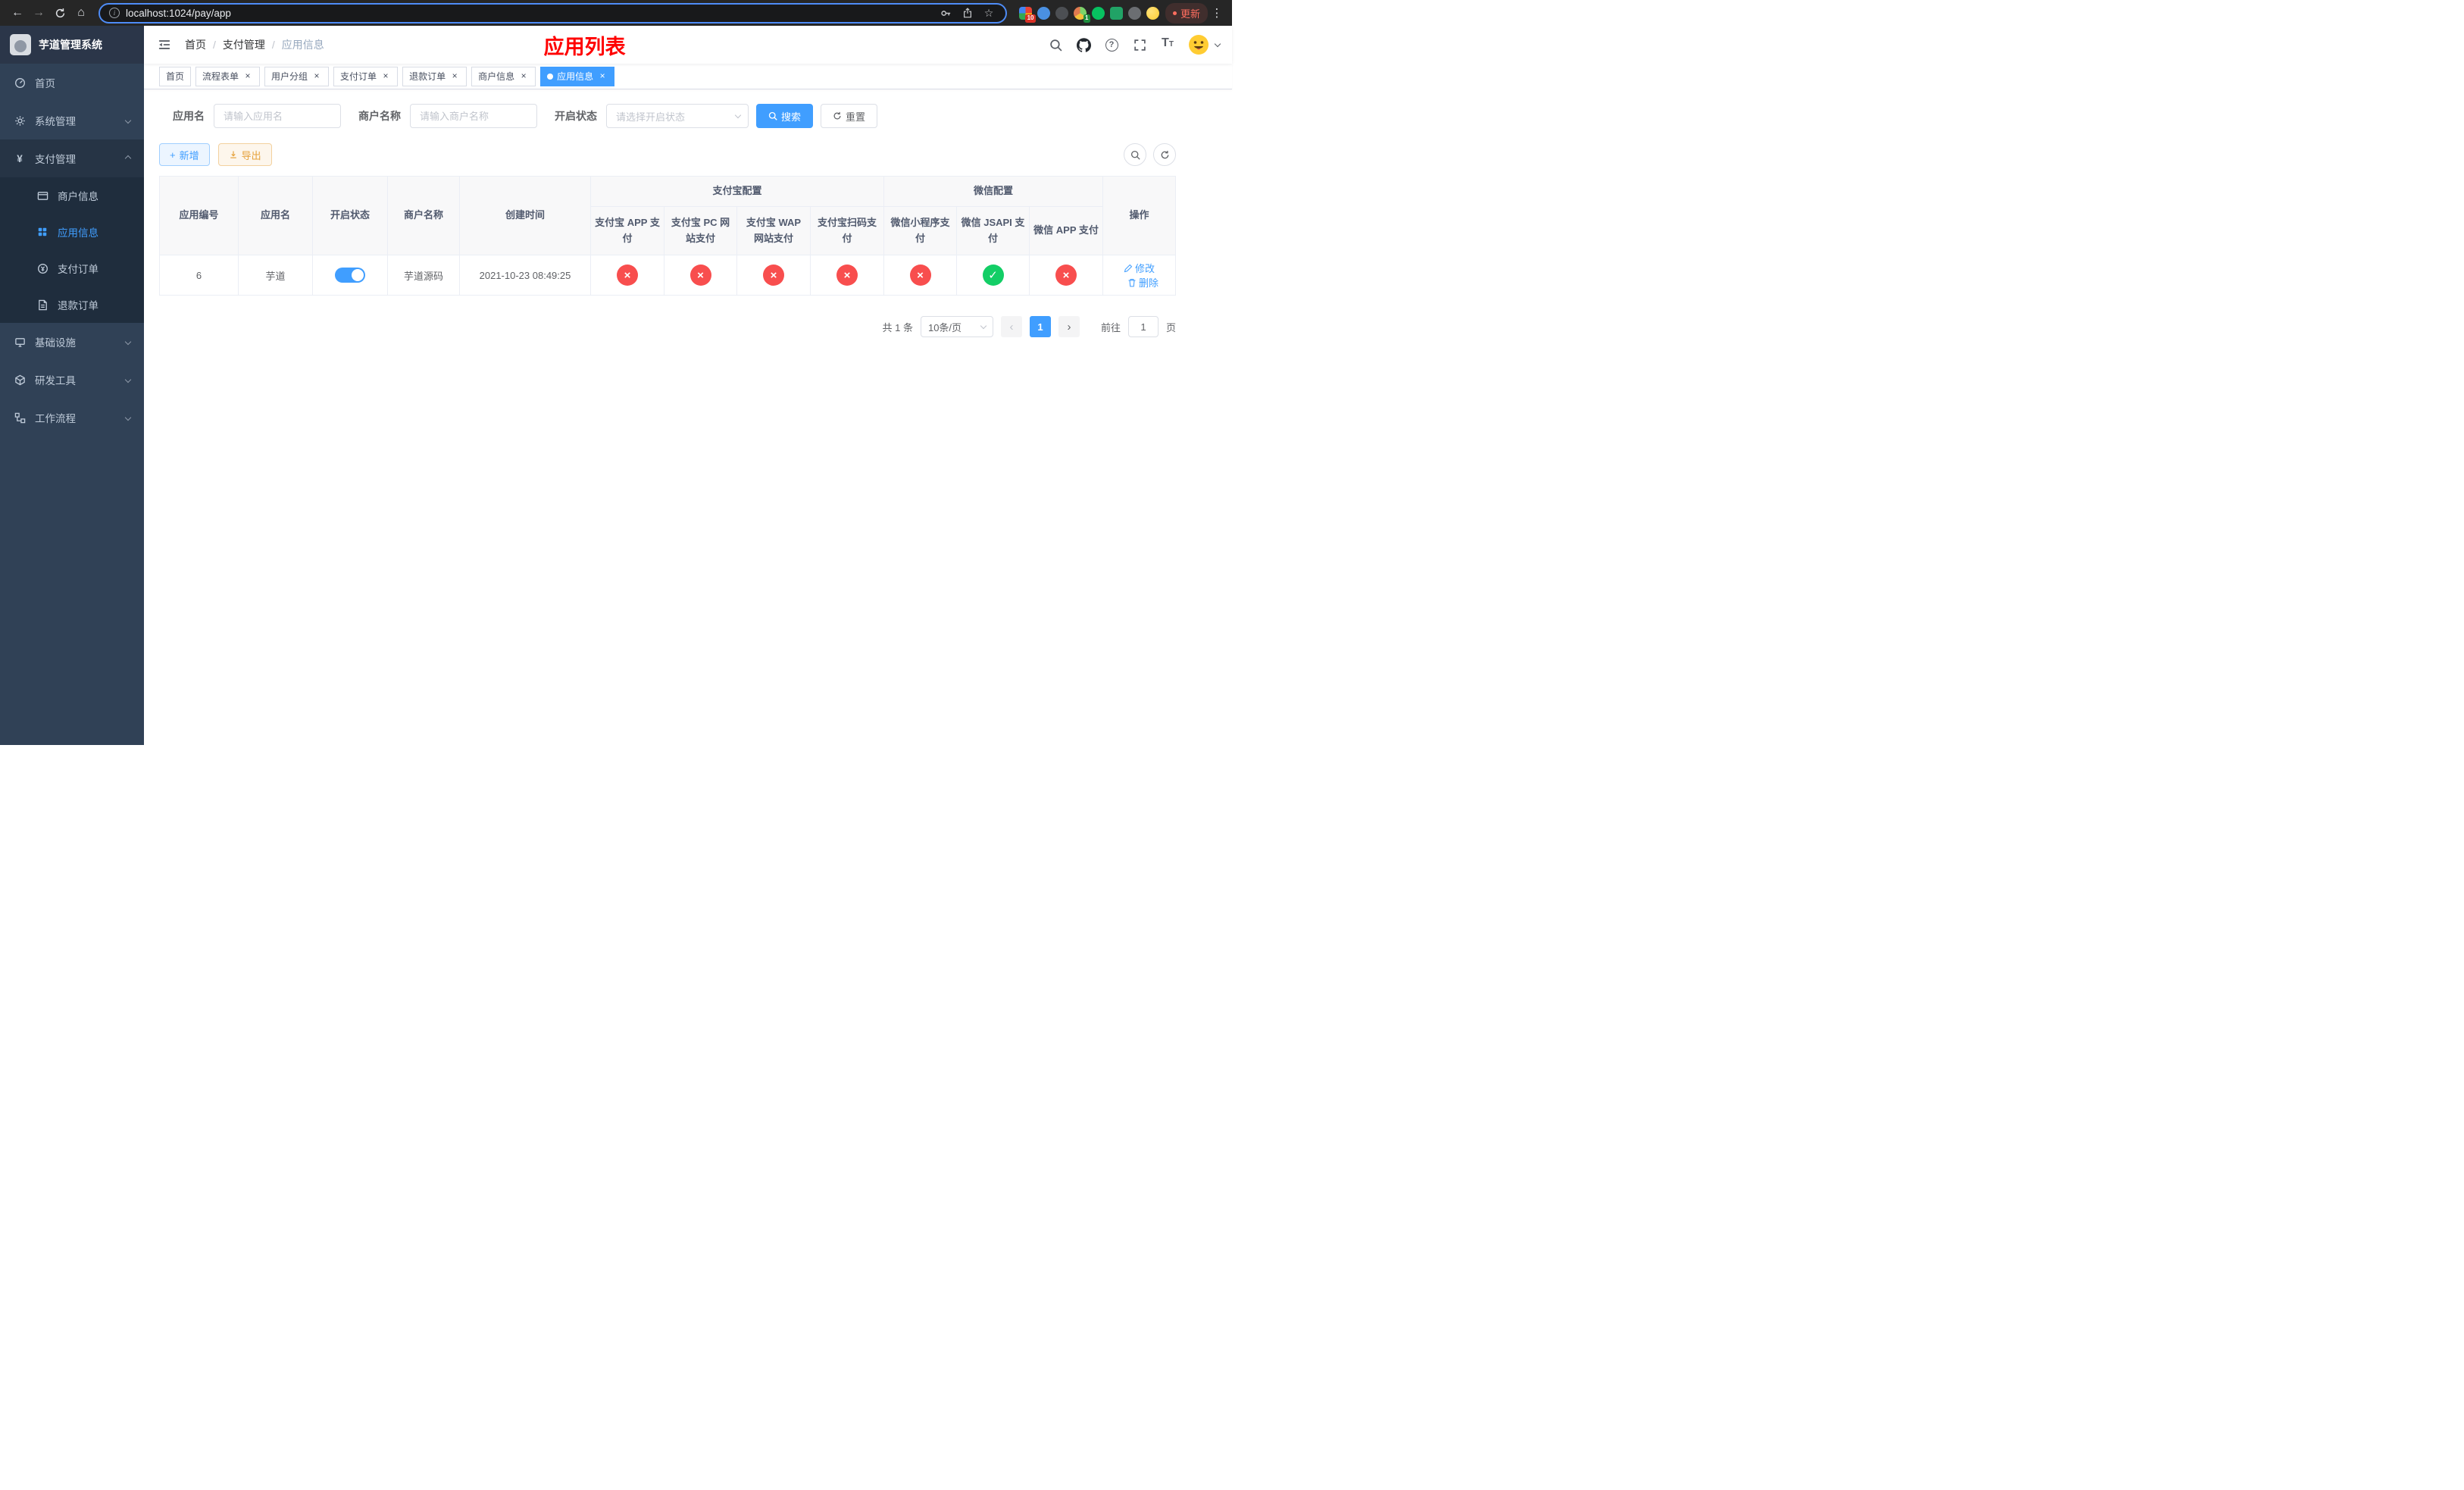 This screenshot has height=1490, width=2464. I want to click on app-logo: 芋道管理系统, so click(72, 45).